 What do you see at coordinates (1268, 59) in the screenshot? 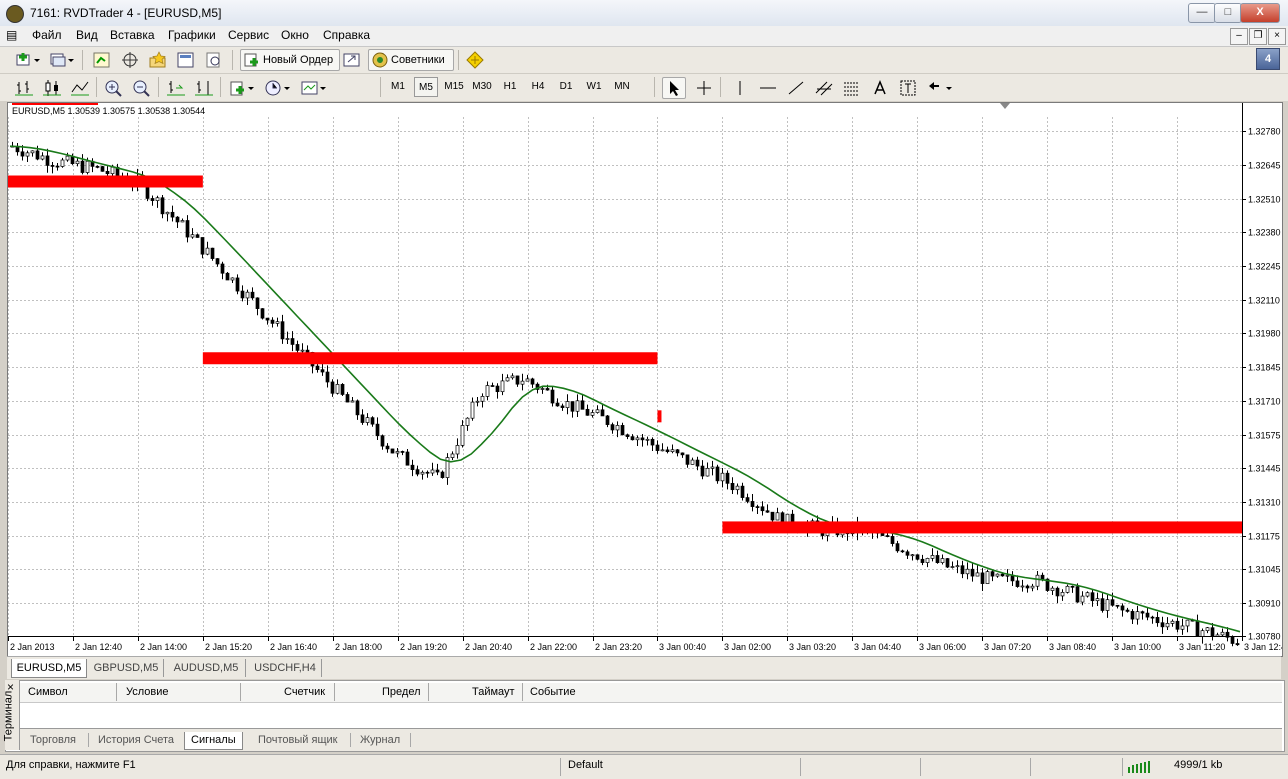
I see `window-badge: 4` at bounding box center [1268, 59].